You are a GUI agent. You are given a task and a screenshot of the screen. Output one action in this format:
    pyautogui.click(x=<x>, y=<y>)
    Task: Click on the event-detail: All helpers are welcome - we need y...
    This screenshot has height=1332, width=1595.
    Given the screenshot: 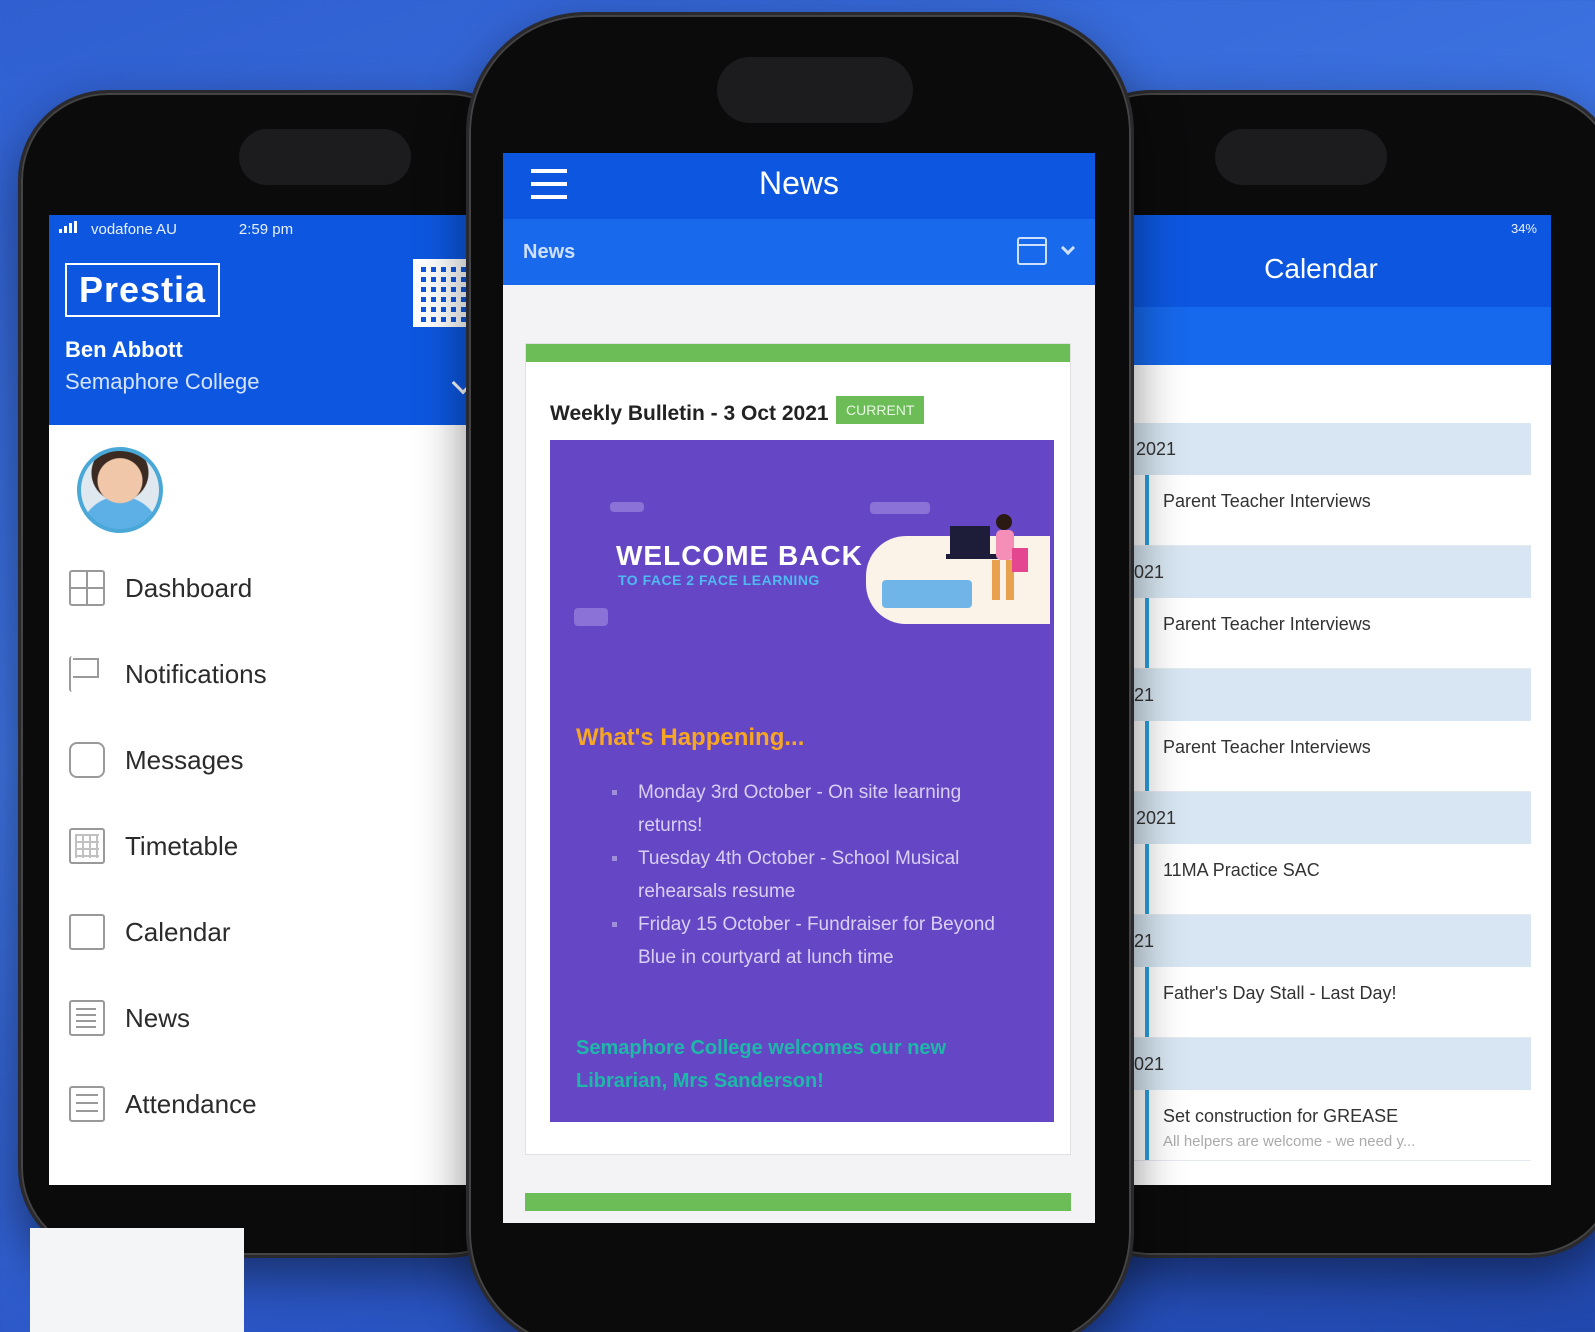 What is the action you would take?
    pyautogui.click(x=1289, y=1141)
    